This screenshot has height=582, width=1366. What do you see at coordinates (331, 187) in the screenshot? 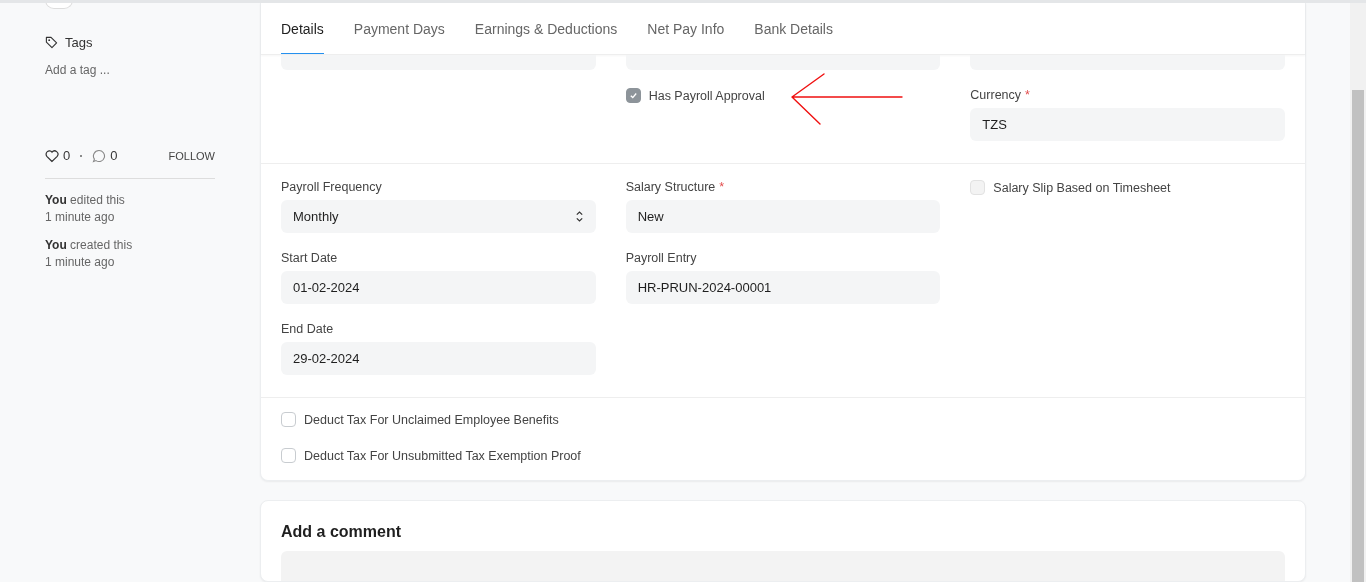
I see `field-label: Payroll Frequency` at bounding box center [331, 187].